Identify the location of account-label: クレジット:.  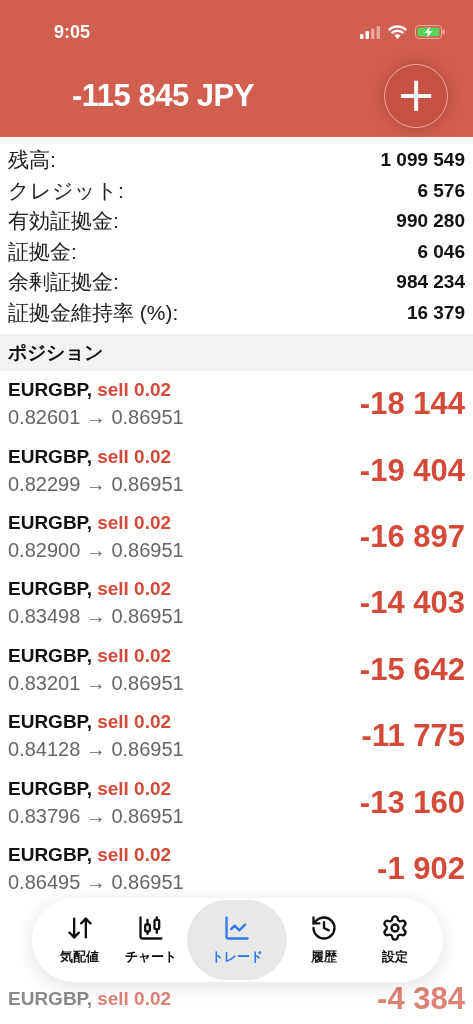
(66, 190).